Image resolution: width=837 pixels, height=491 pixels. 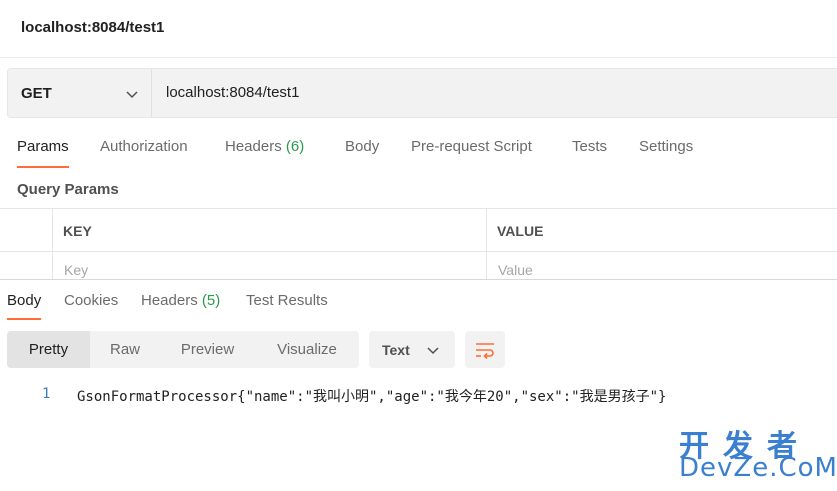 What do you see at coordinates (362, 153) in the screenshot?
I see `tab-body: Body` at bounding box center [362, 153].